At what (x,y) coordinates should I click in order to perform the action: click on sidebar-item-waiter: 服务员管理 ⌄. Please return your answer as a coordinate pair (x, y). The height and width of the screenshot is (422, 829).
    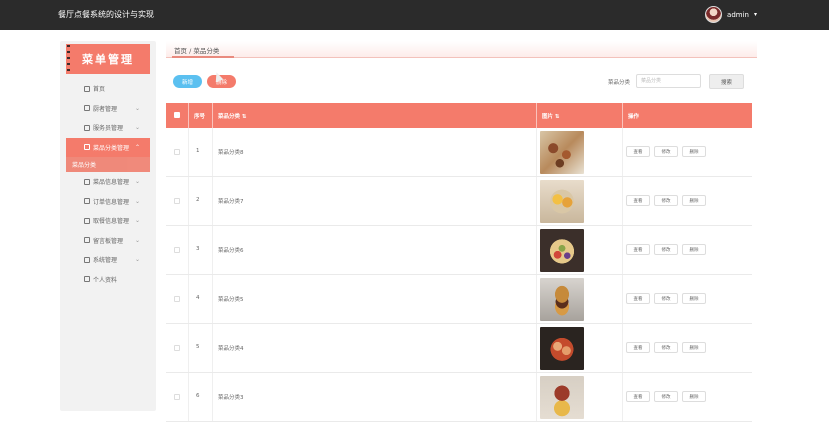
    Looking at the image, I should click on (108, 128).